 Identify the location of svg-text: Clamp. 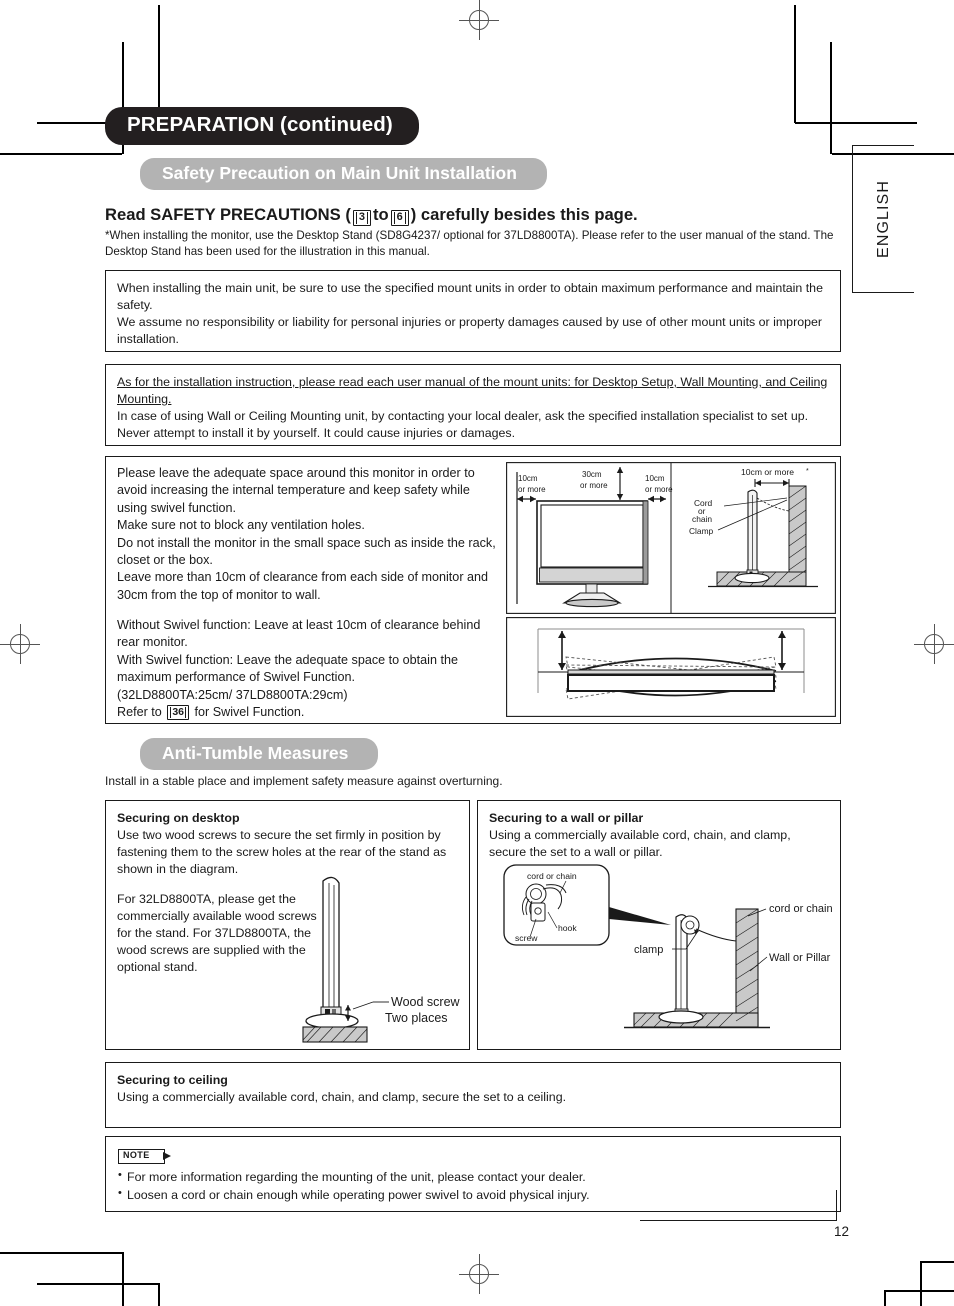
(701, 531).